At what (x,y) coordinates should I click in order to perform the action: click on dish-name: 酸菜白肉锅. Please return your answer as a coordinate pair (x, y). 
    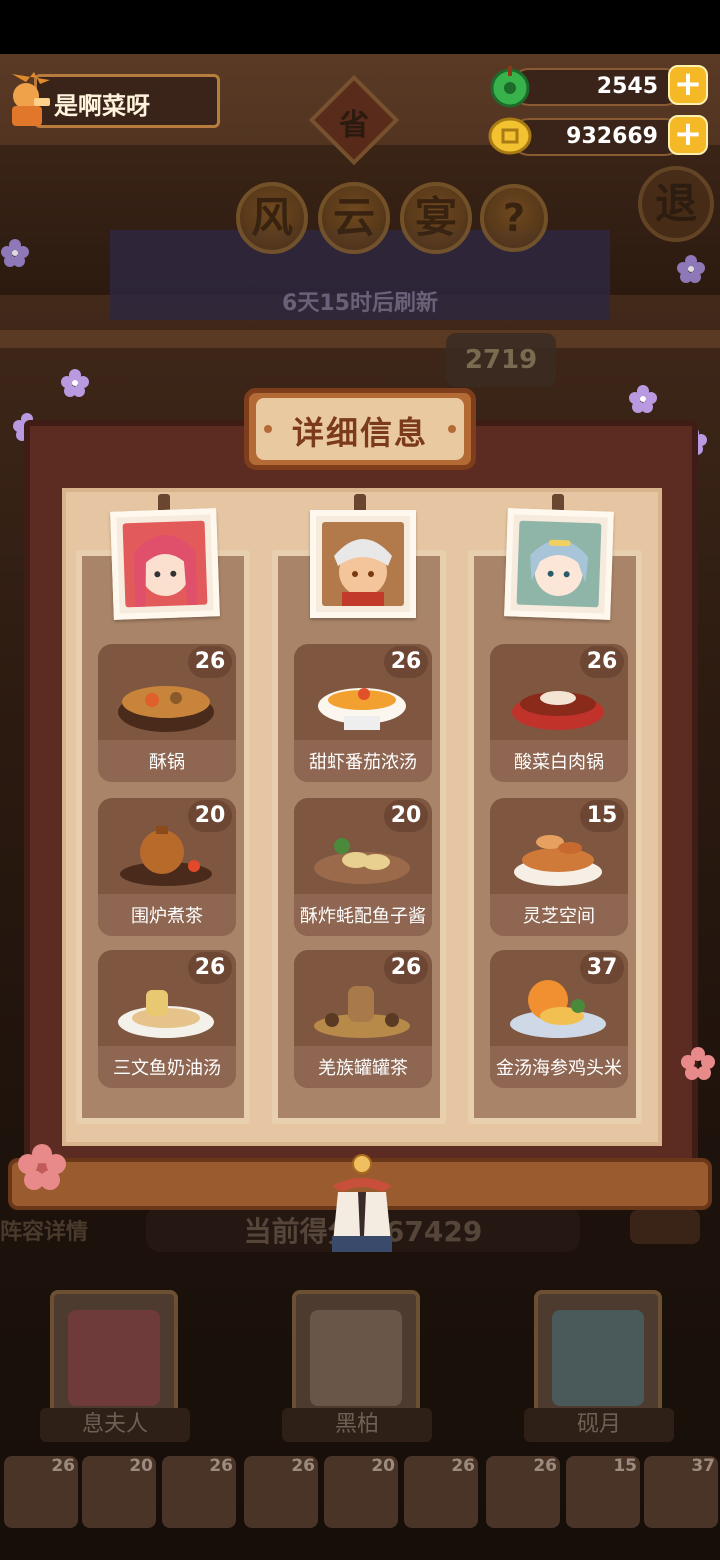
    Looking at the image, I should click on (559, 762).